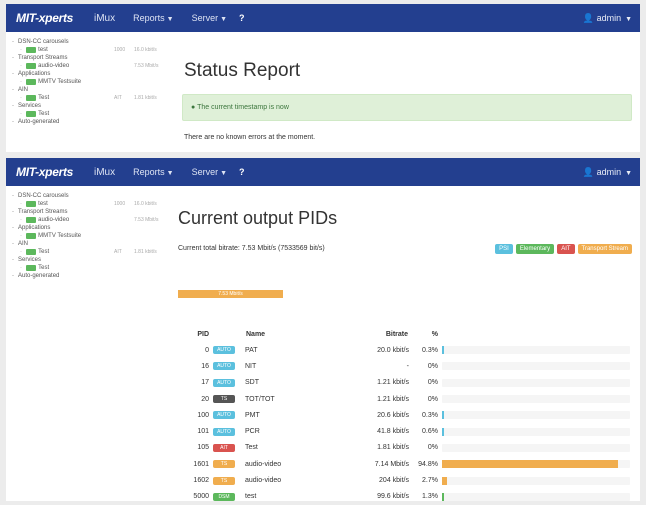  Describe the element at coordinates (250, 137) in the screenshot. I see `no-errors-text: There are no known errors at the moment.` at that location.